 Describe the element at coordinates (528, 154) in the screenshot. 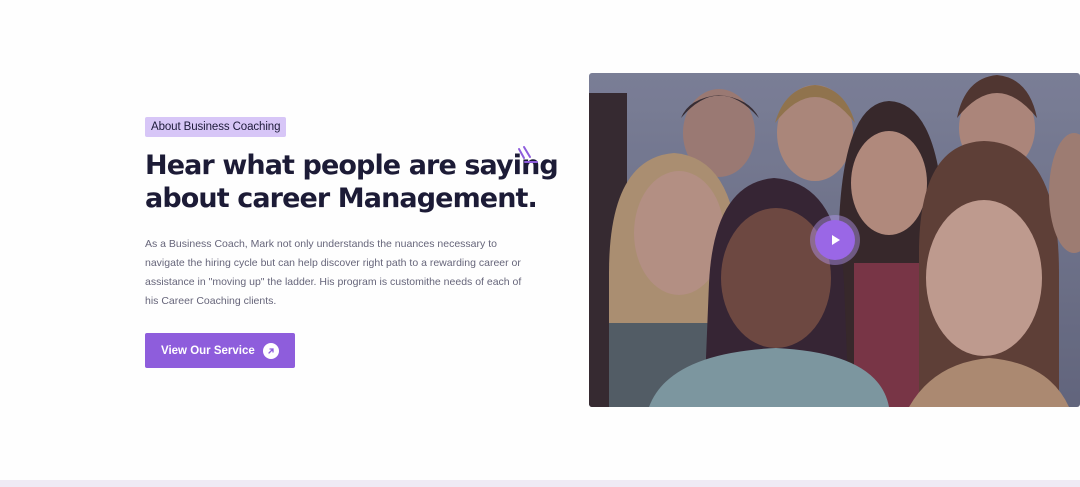

I see `sparkle-icon` at that location.